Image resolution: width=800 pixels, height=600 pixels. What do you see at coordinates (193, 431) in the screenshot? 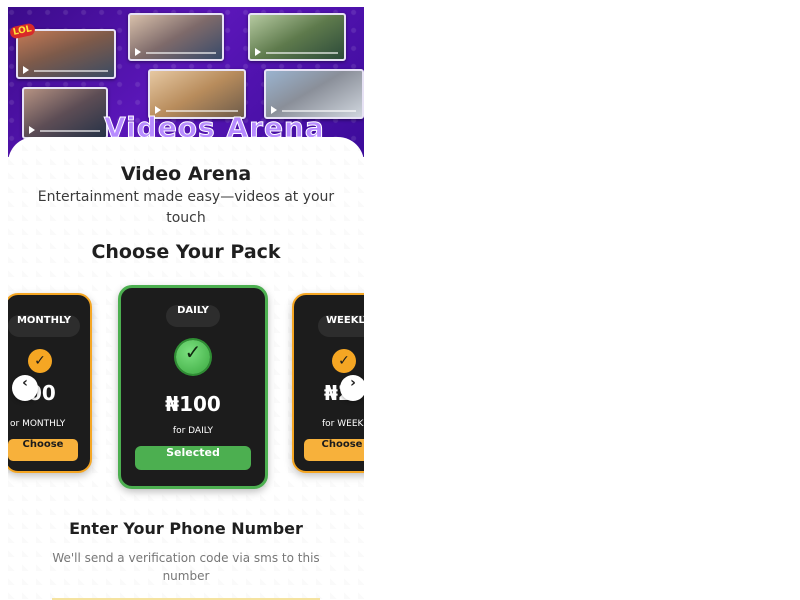
I see `pack-period-label: for DAILY` at bounding box center [193, 431].